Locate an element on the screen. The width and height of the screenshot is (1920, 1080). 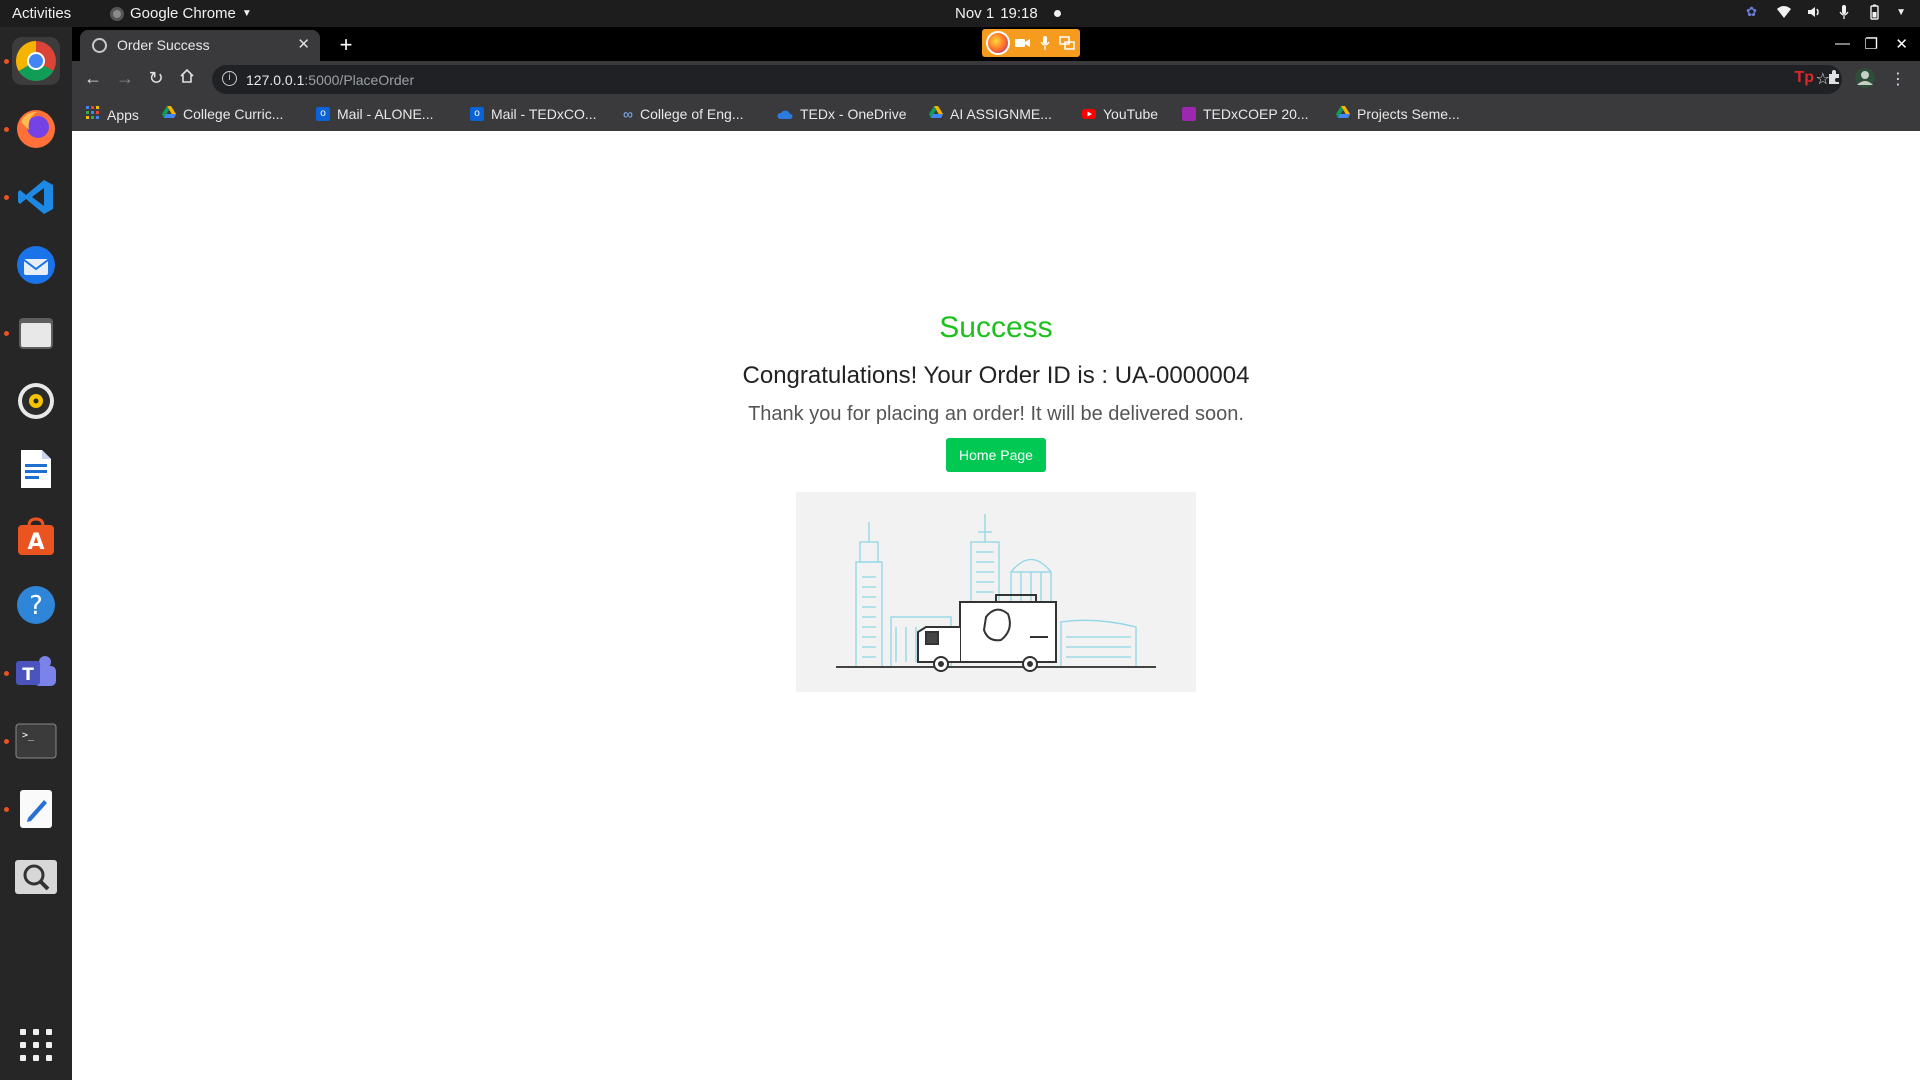
help-icon: ? is located at coordinates (36, 605).